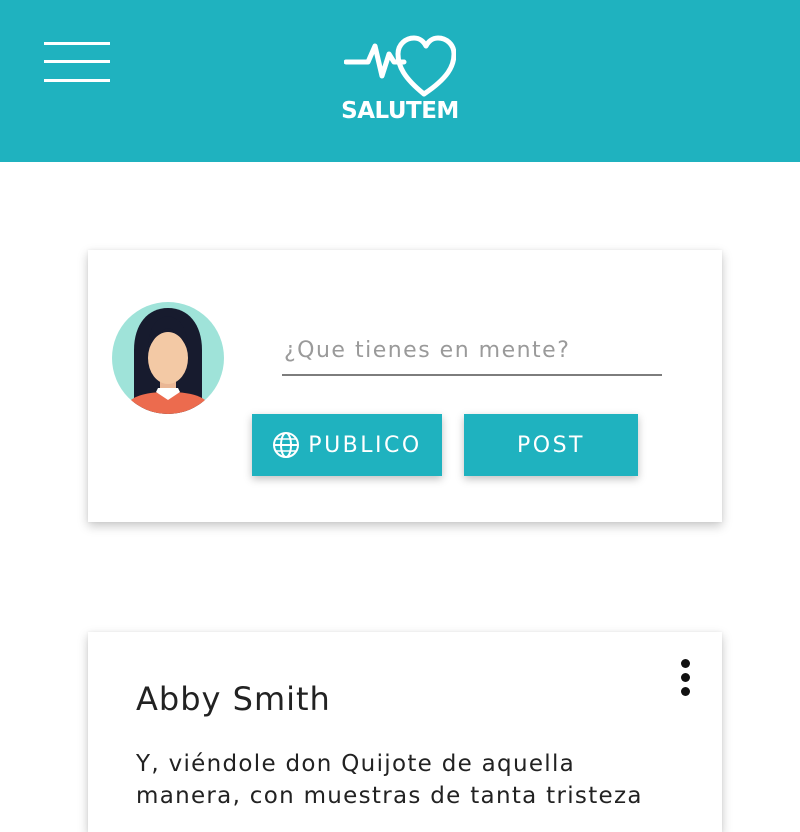 Image resolution: width=800 pixels, height=832 pixels. I want to click on post-button: POST, so click(551, 445).